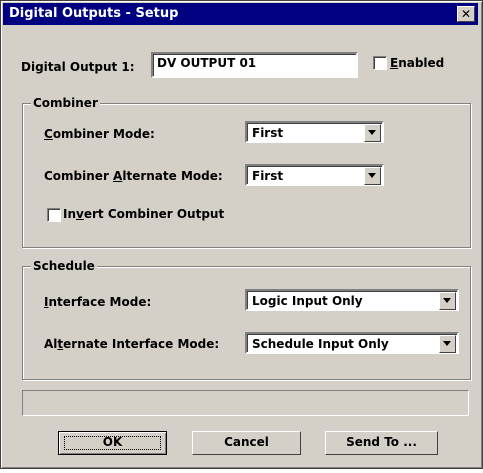 The height and width of the screenshot is (473, 483). Describe the element at coordinates (78, 67) in the screenshot. I see `digital-output-label: Digital Output 1:` at that location.